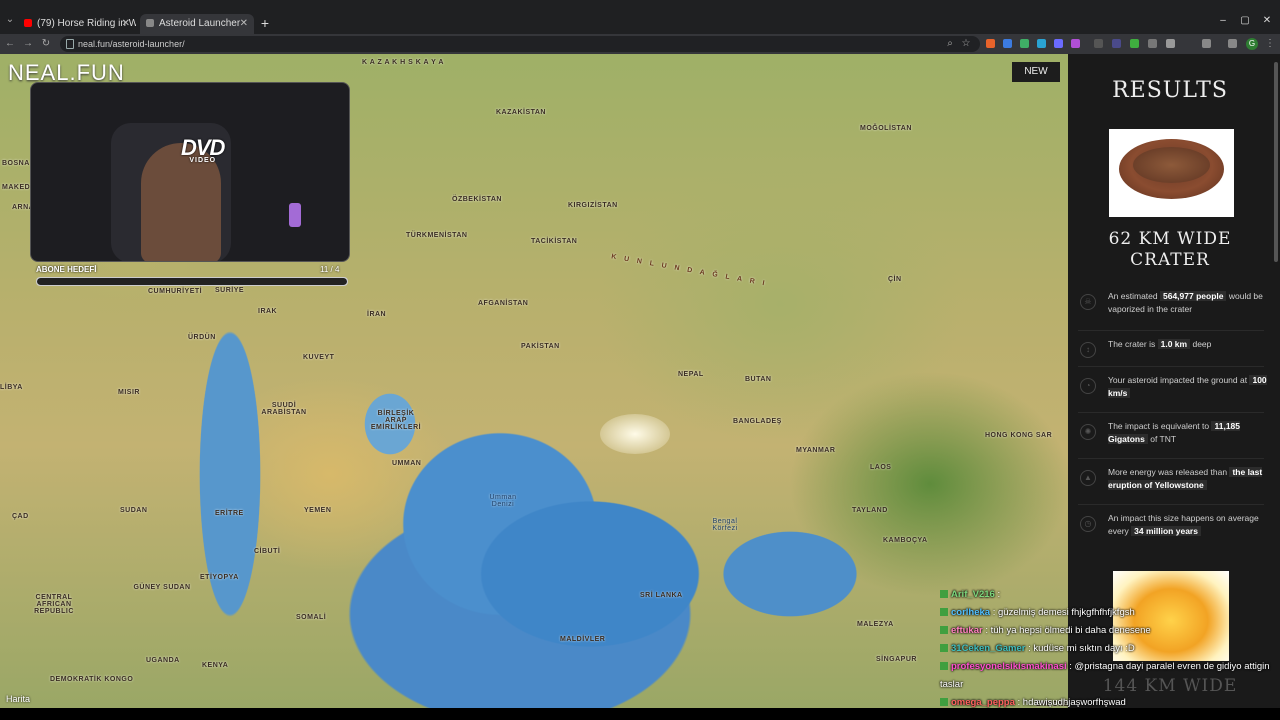 The width and height of the screenshot is (1280, 720). I want to click on mountain-range-label: K U N L U N D A Ğ L A R I, so click(689, 270).